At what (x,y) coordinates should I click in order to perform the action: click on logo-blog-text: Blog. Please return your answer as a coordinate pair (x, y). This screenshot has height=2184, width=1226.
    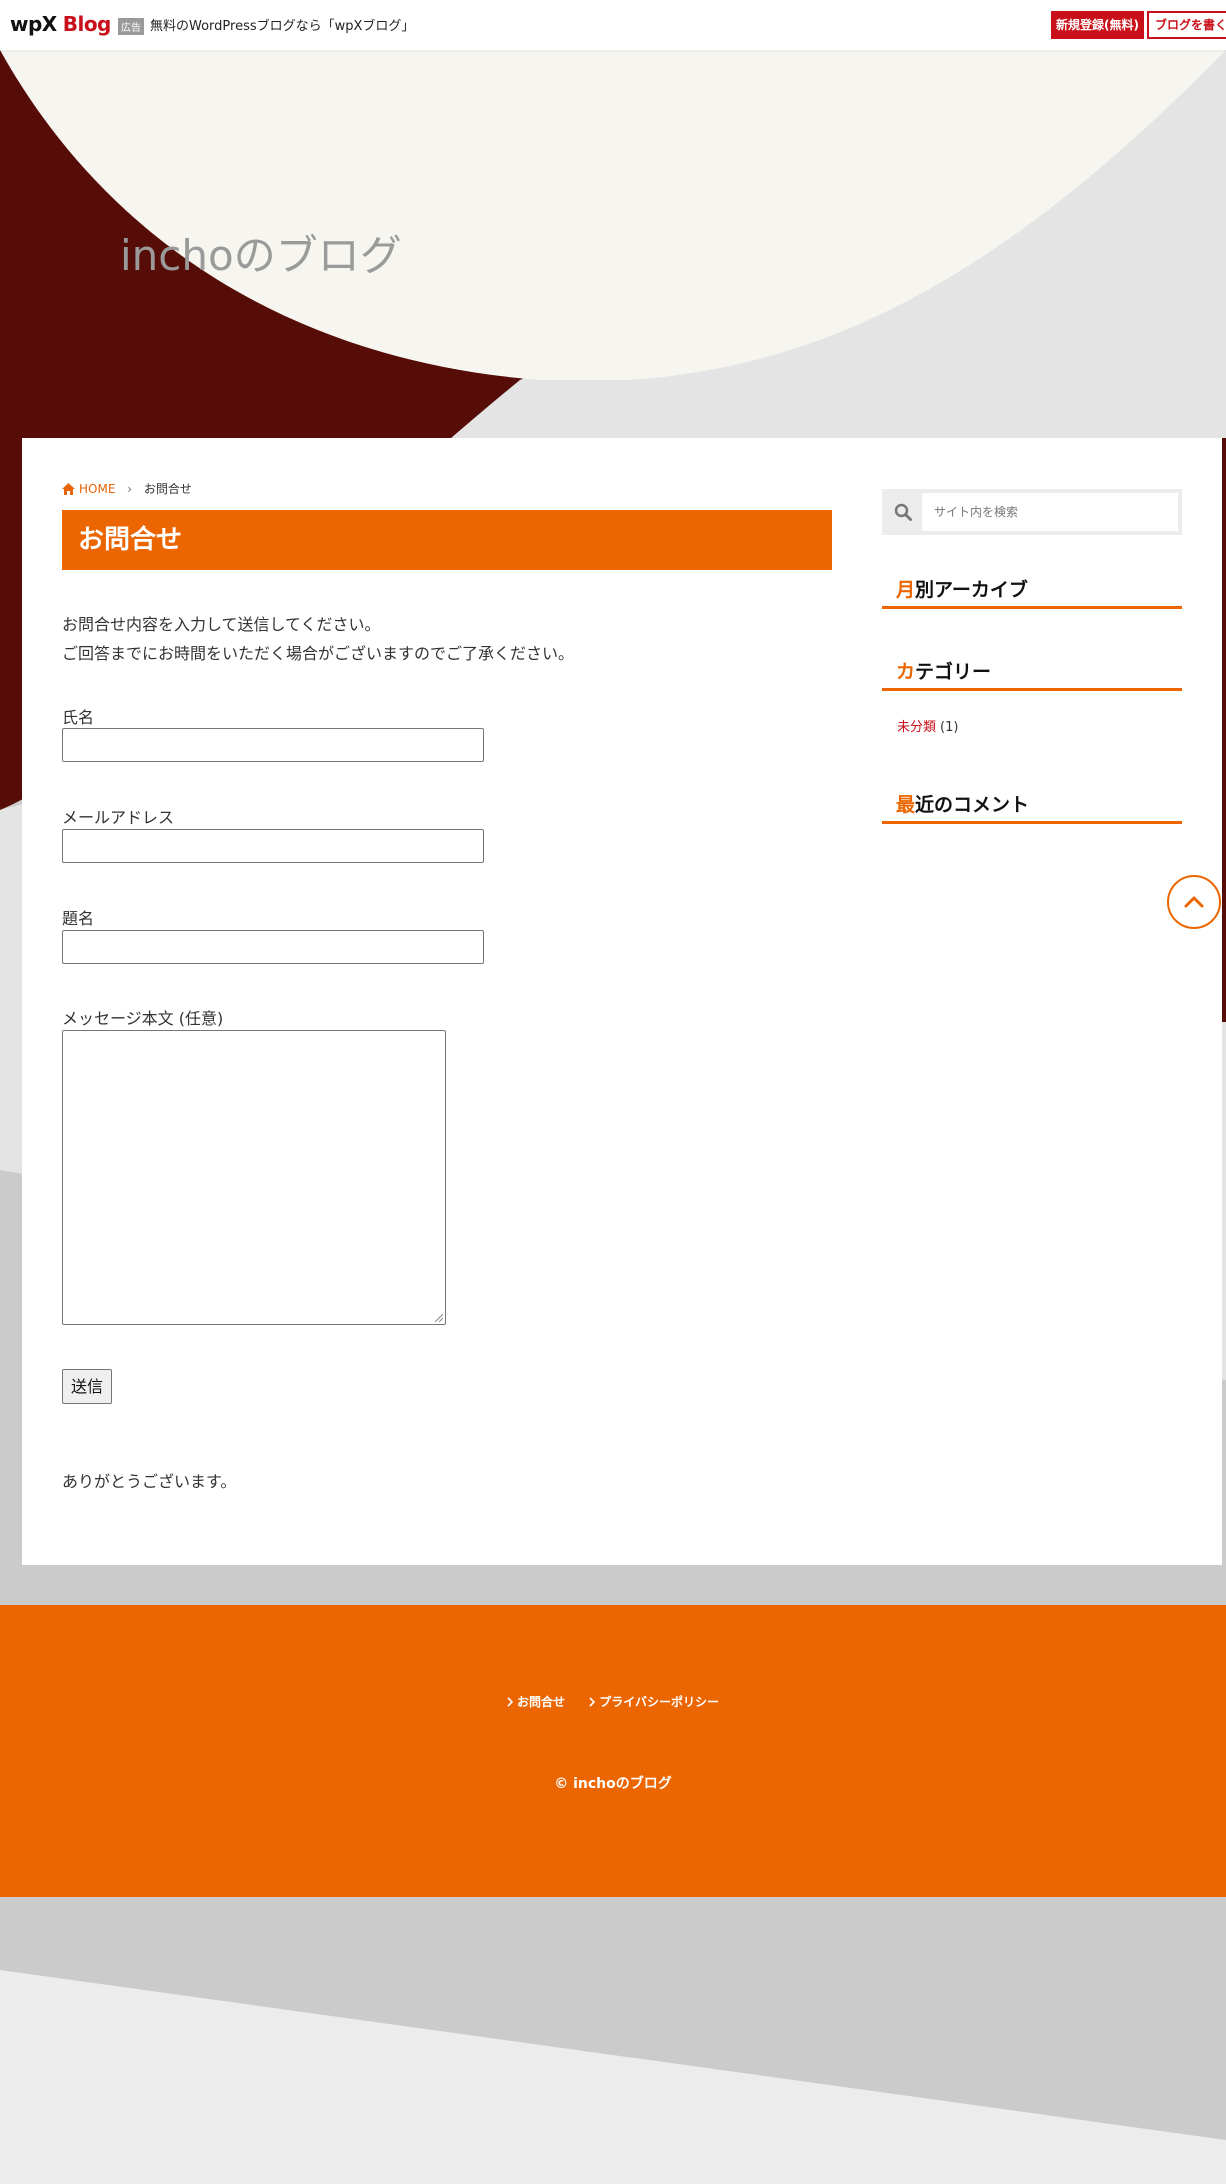
    Looking at the image, I should click on (87, 24).